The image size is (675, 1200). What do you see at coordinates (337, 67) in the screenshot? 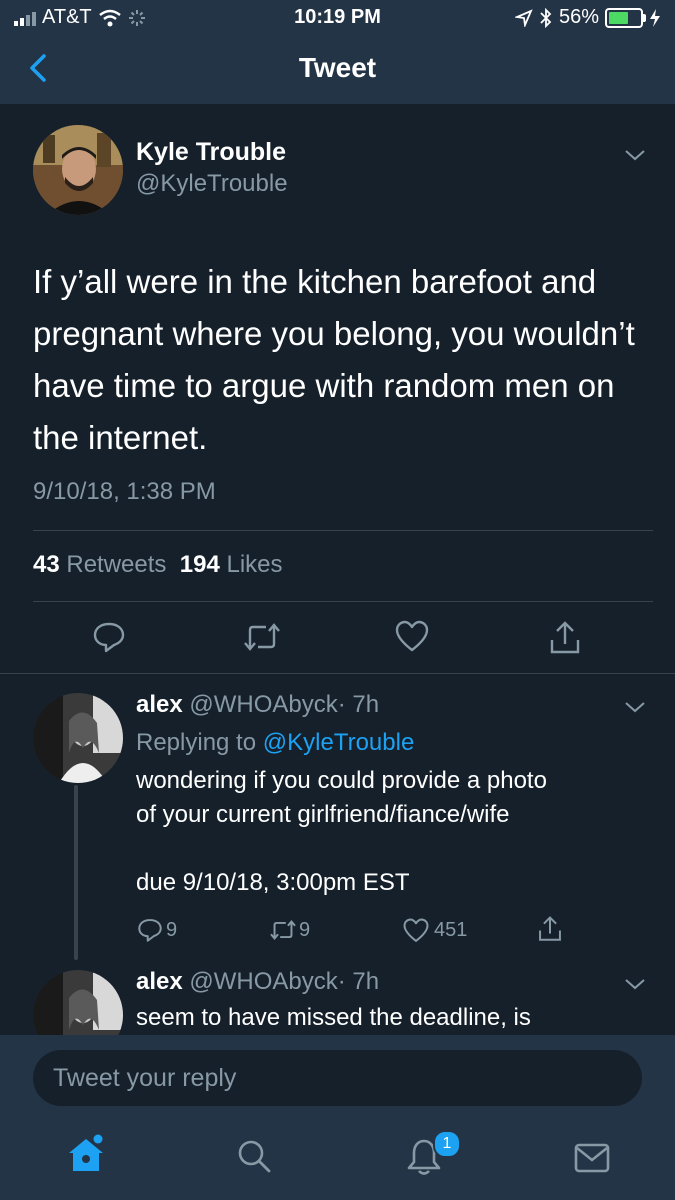
I see `page-title: Tweet` at bounding box center [337, 67].